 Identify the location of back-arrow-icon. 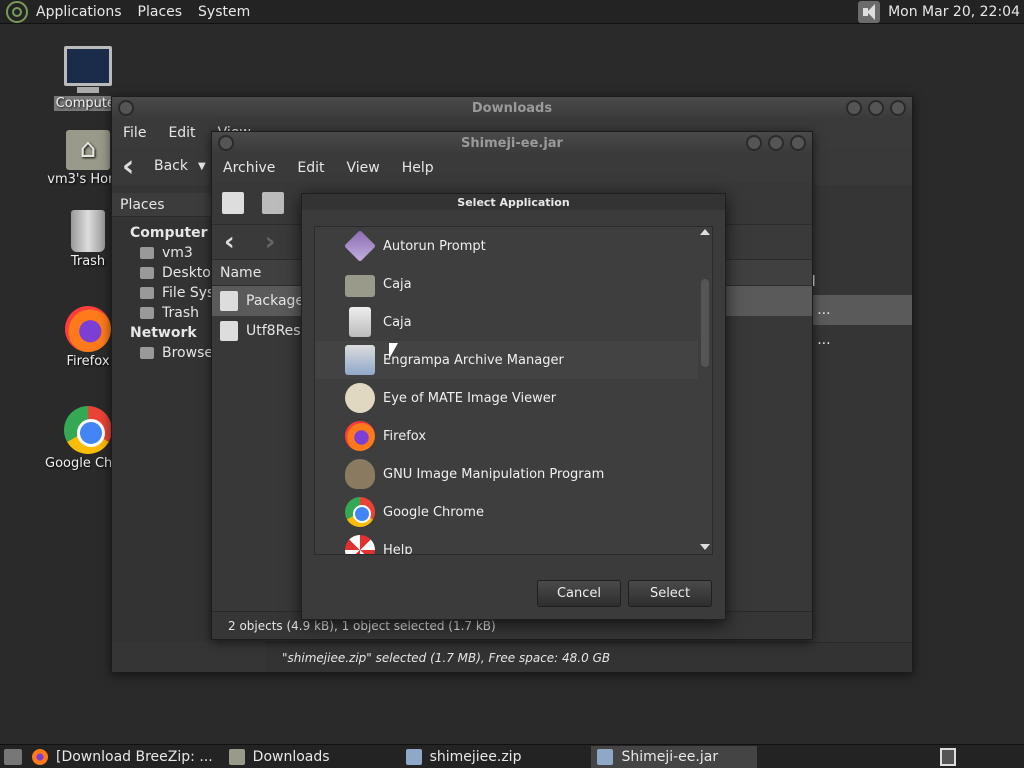
(133, 166).